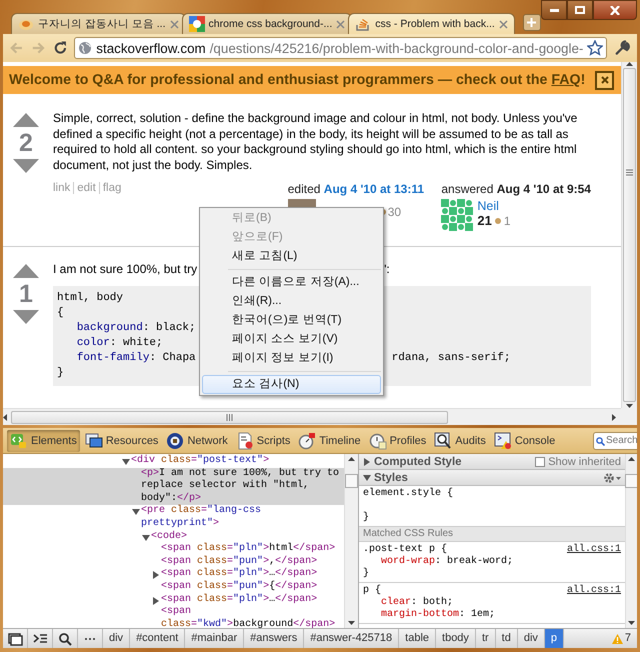 This screenshot has height=652, width=640. What do you see at coordinates (398, 441) in the screenshot?
I see `devtools-tab: Profiles` at bounding box center [398, 441].